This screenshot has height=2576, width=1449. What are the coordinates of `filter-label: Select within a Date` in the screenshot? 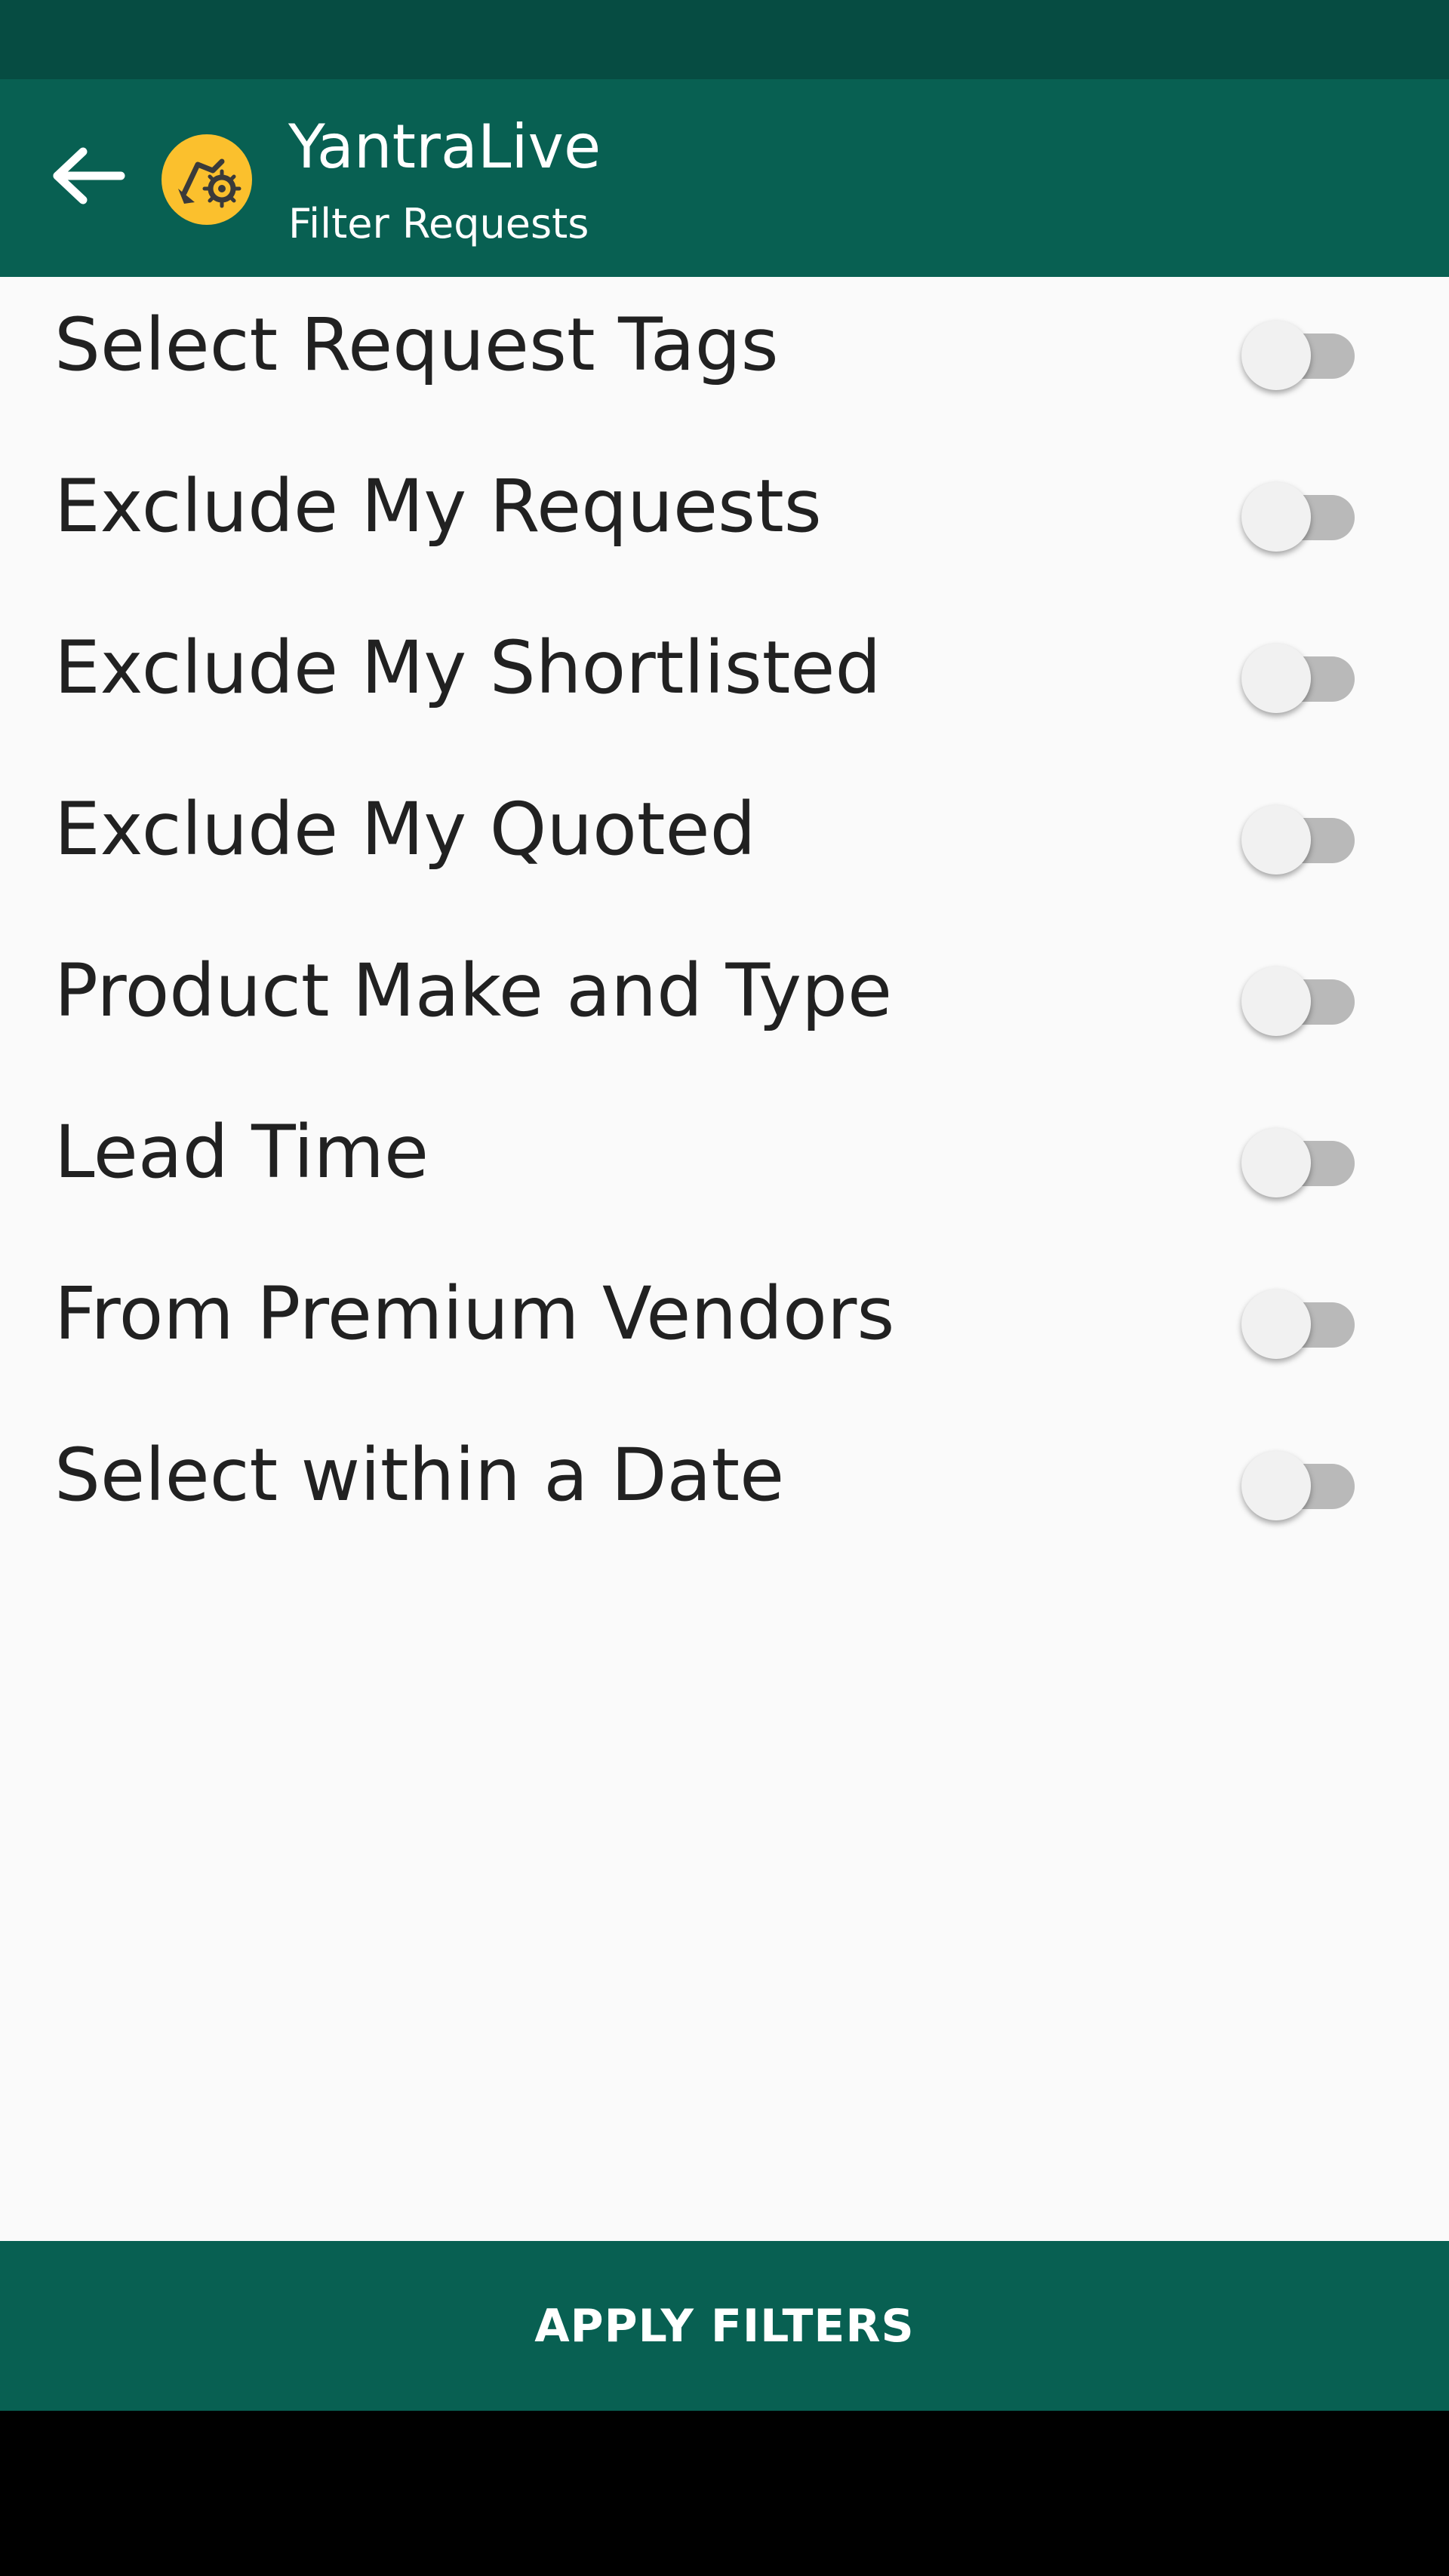 It's located at (419, 1475).